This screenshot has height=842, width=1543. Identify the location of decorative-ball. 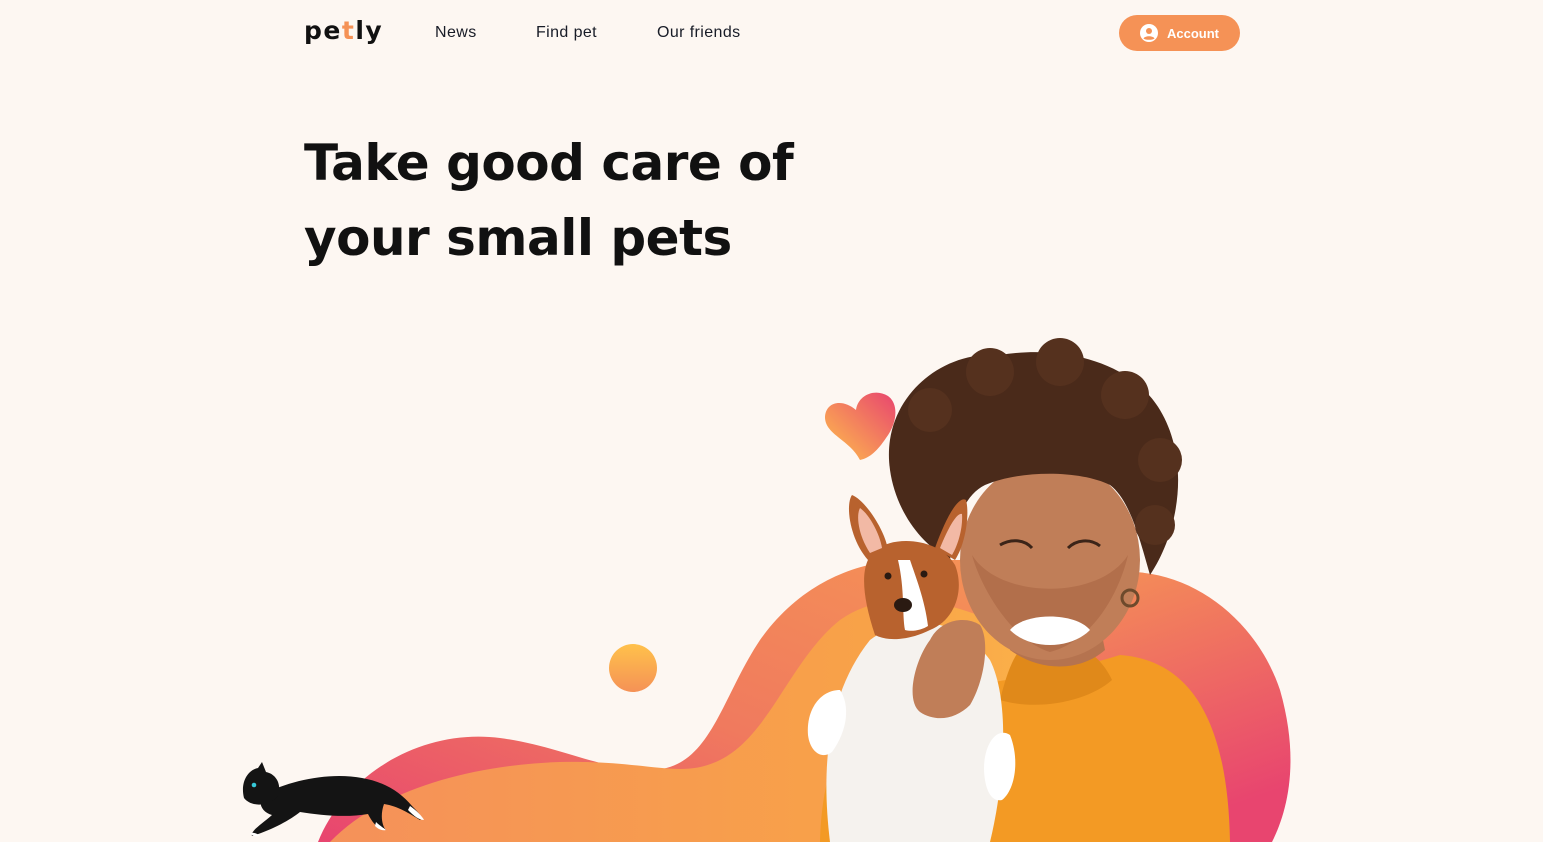
(633, 668).